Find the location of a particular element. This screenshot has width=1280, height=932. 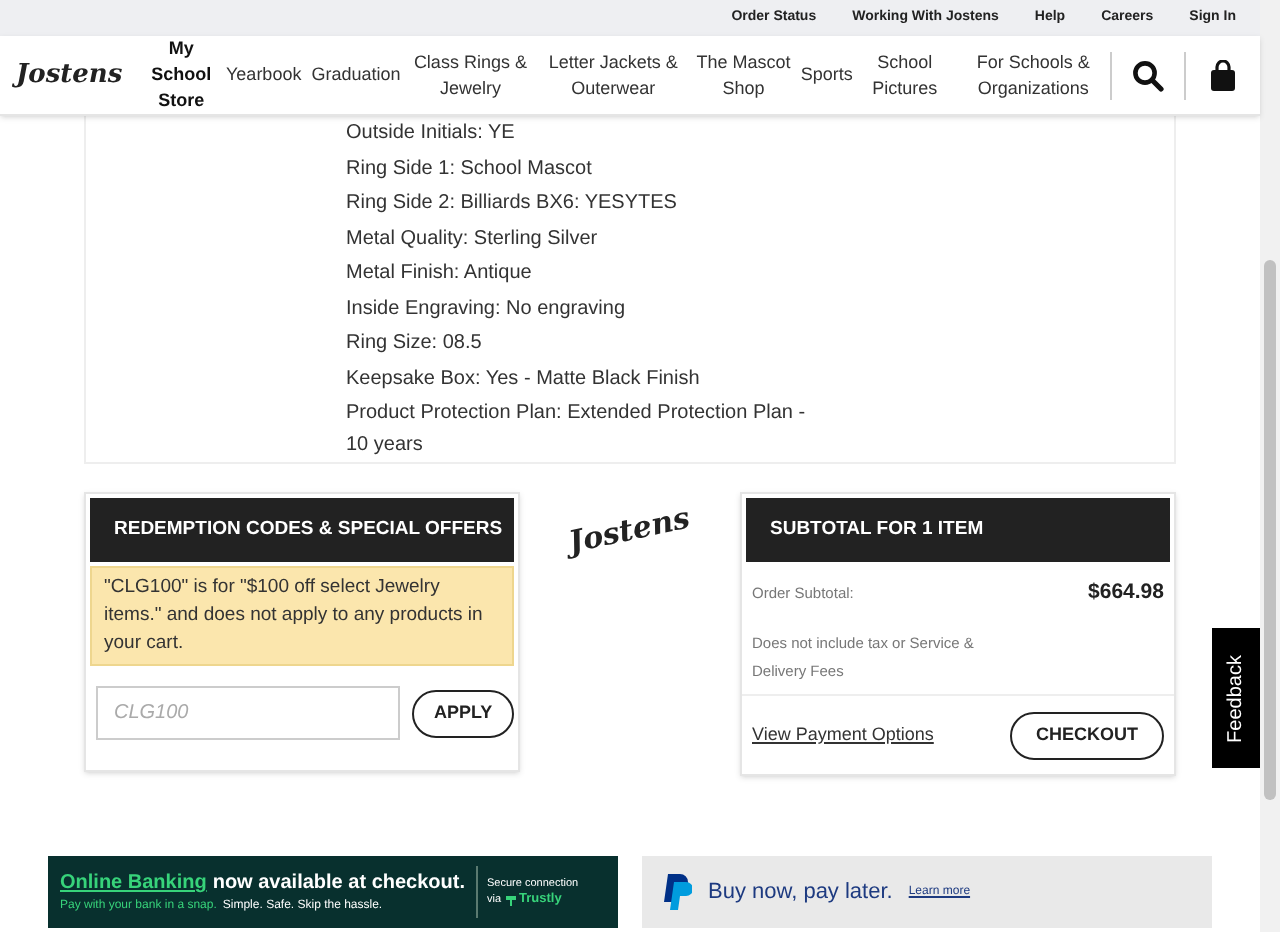

detail-line: Inside Engraving: No engraving is located at coordinates (487, 309).